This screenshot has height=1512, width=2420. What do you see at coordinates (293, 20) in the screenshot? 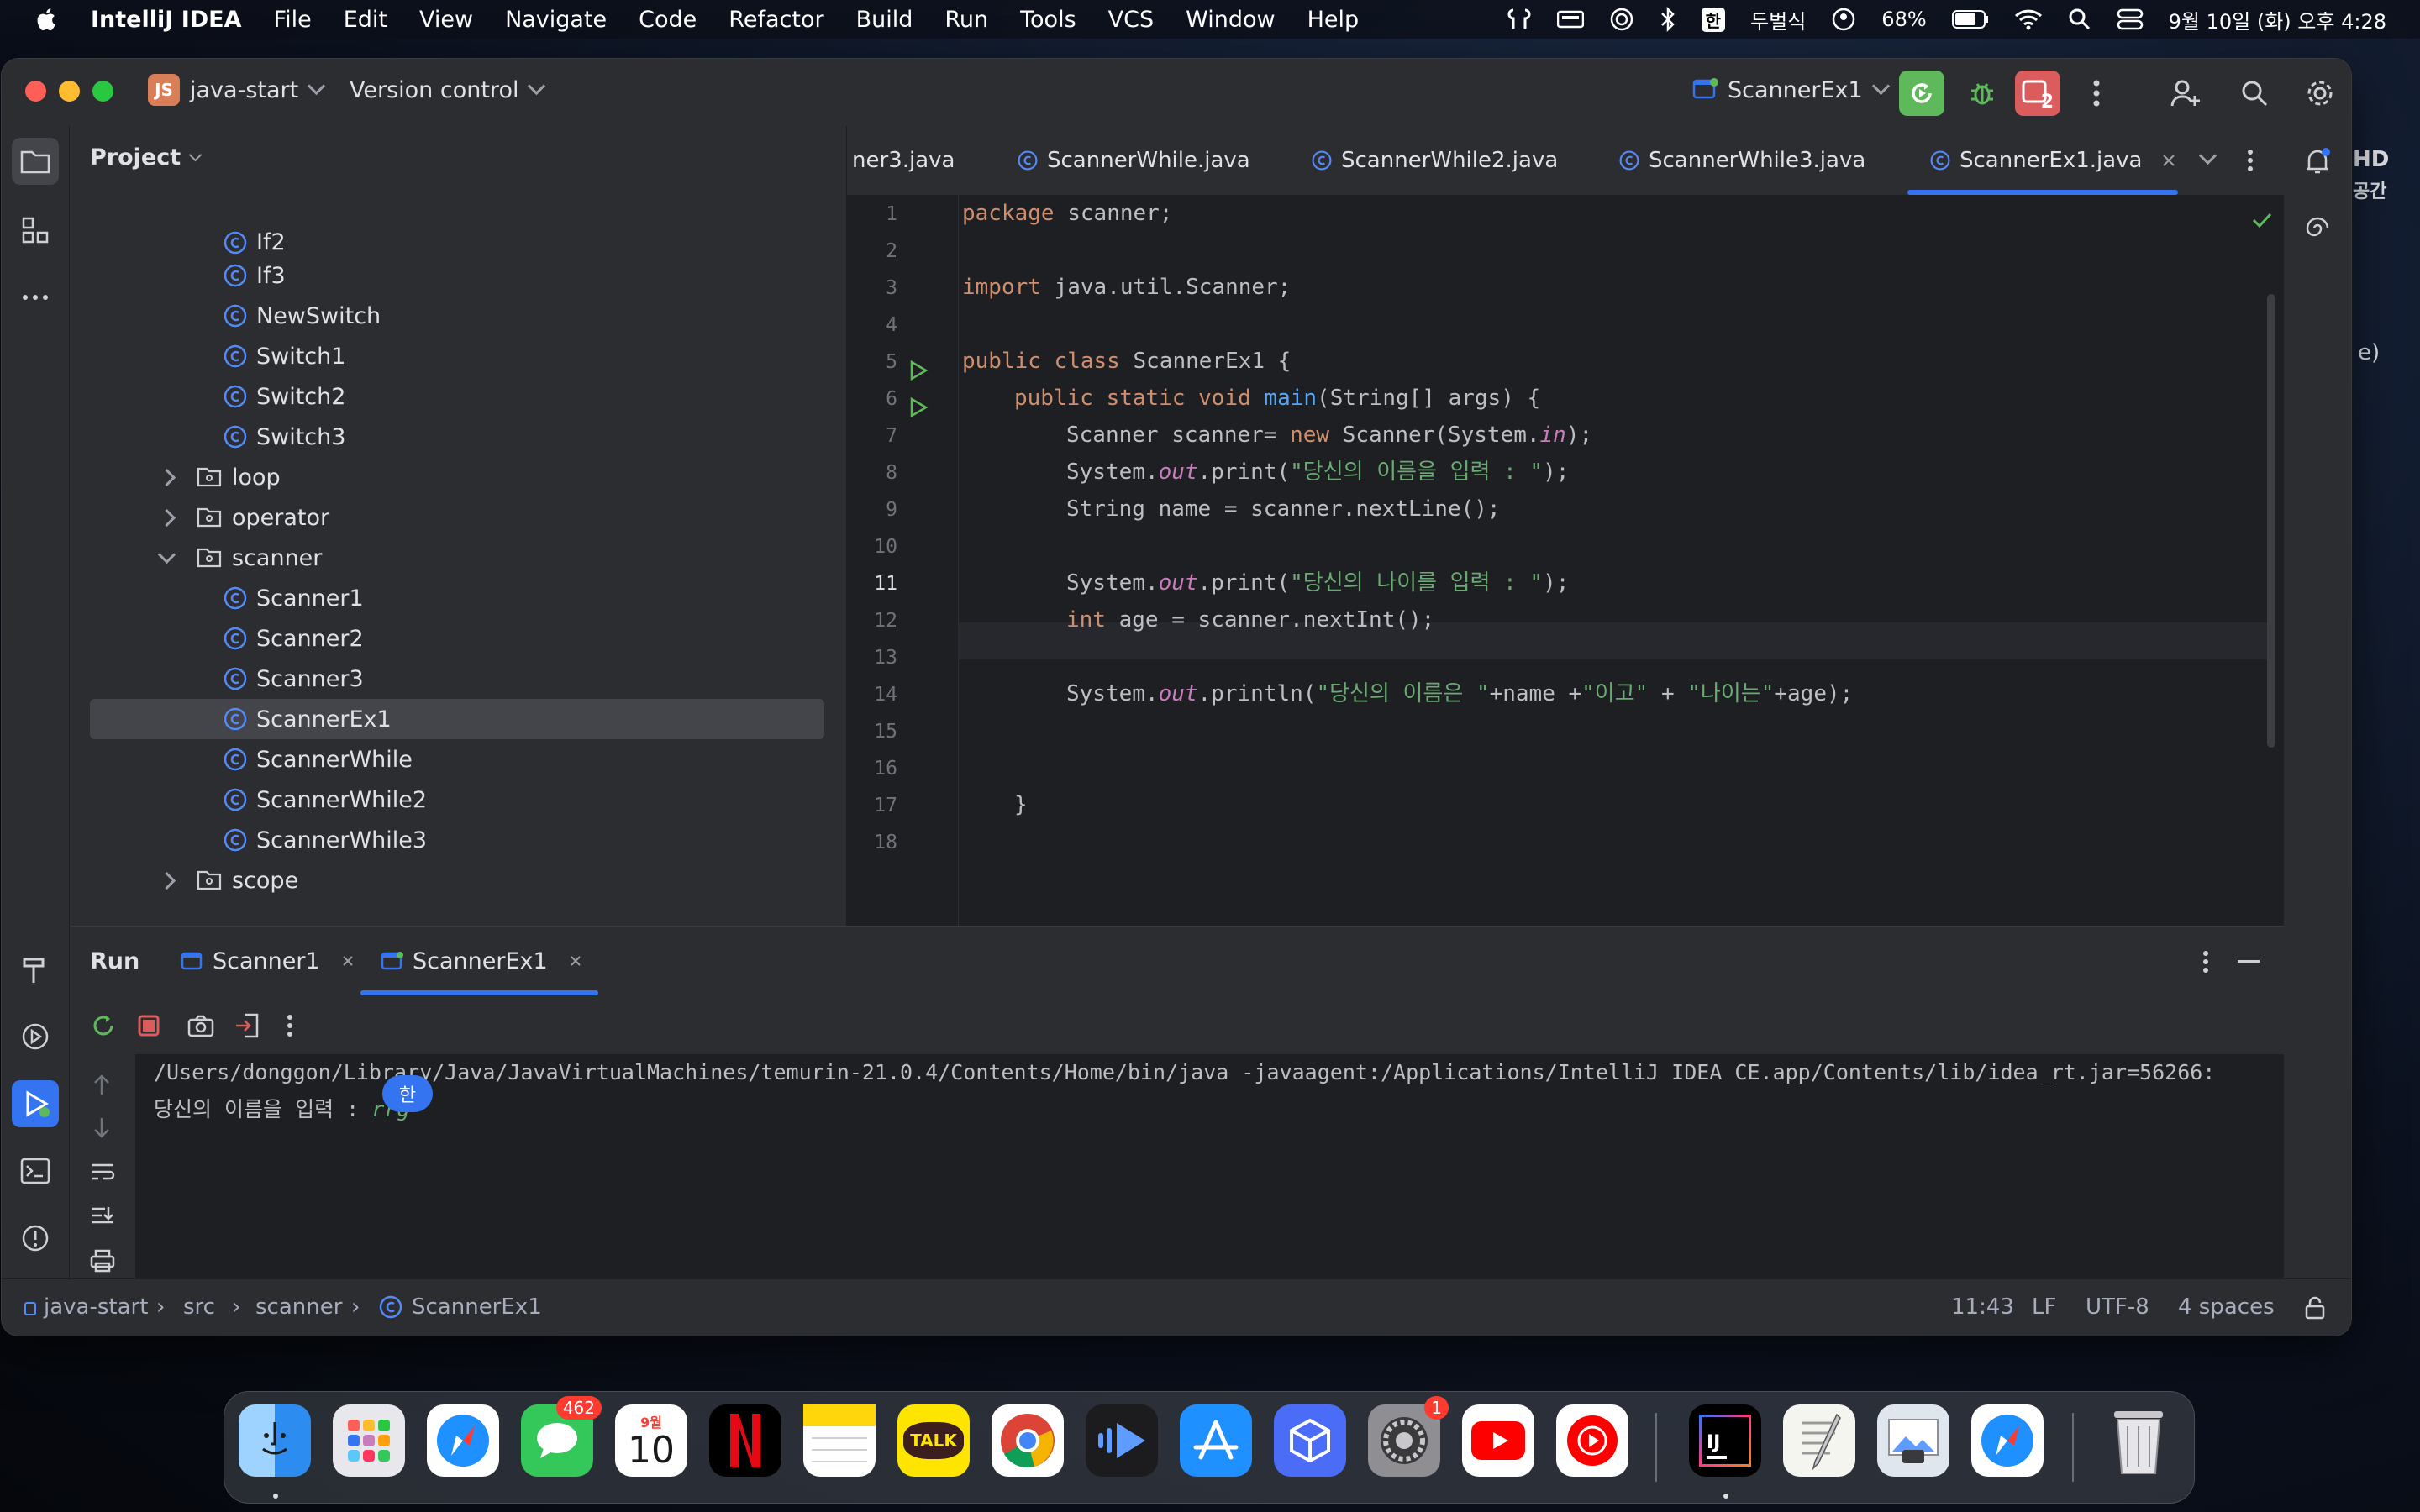
I see `menu-file: File` at bounding box center [293, 20].